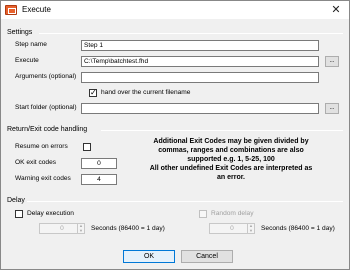 The width and height of the screenshot is (350, 270). I want to click on info-line: commas, ranges and combinations are also, so click(231, 150).